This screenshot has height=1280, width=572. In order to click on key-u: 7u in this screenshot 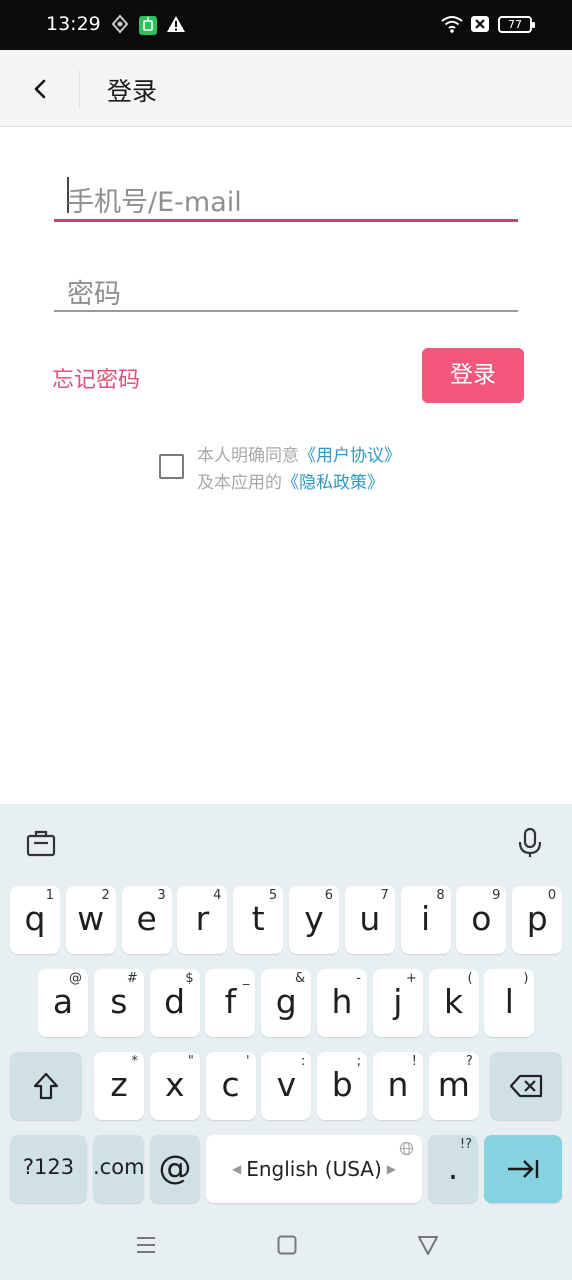, I will do `click(369, 920)`.